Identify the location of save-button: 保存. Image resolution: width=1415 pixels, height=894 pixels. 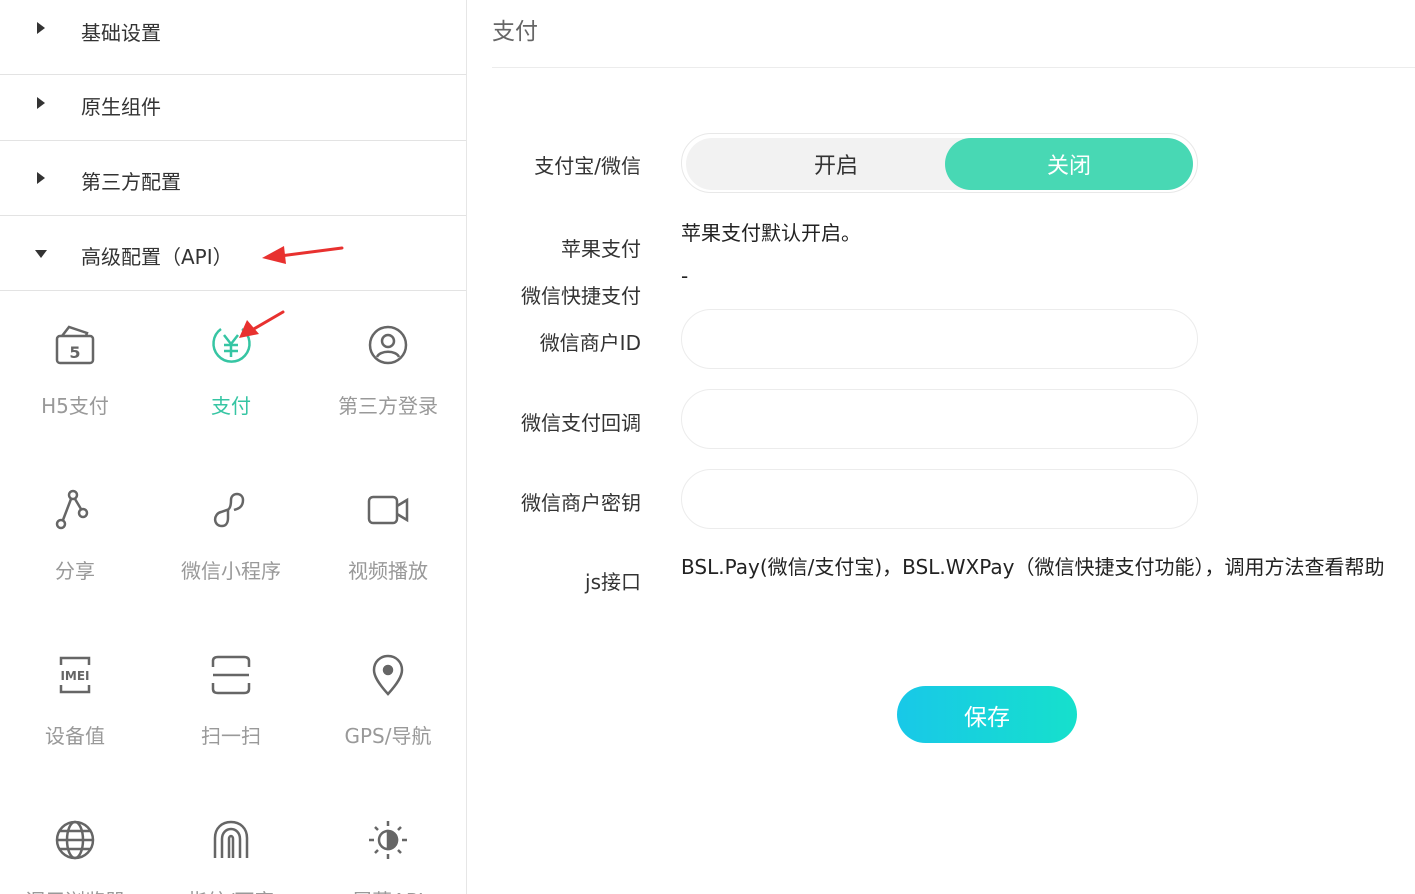
(987, 714).